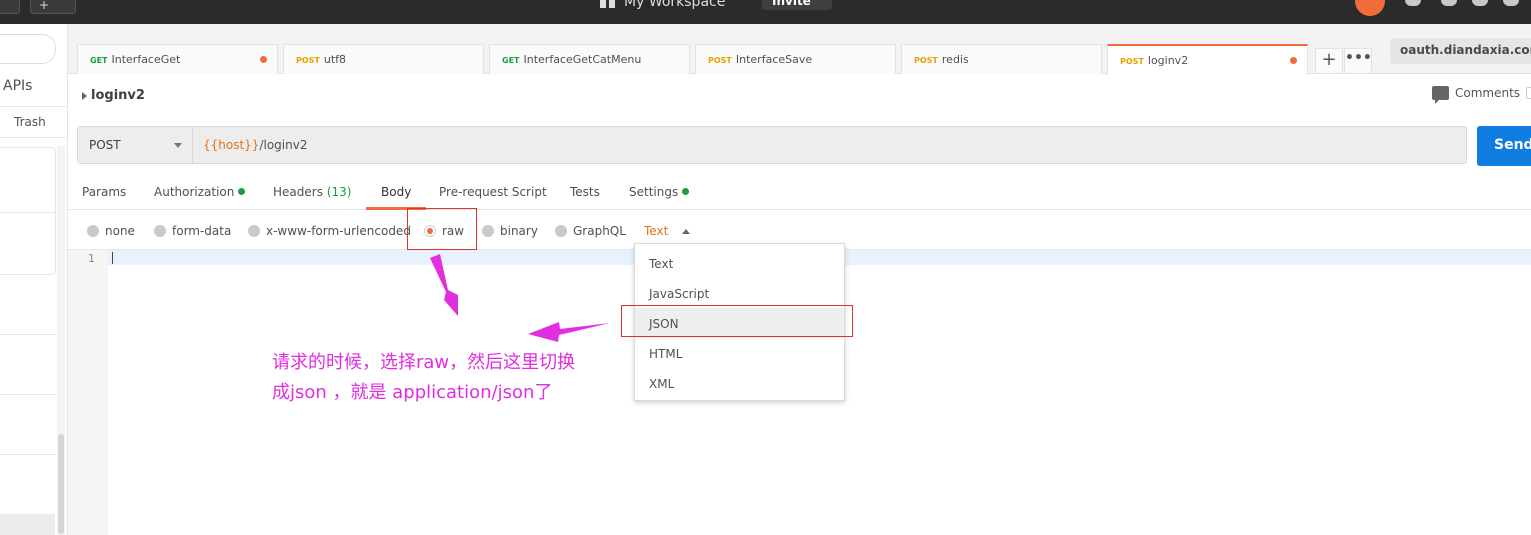  What do you see at coordinates (520, 298) in the screenshot?
I see `annotation-arrows` at bounding box center [520, 298].